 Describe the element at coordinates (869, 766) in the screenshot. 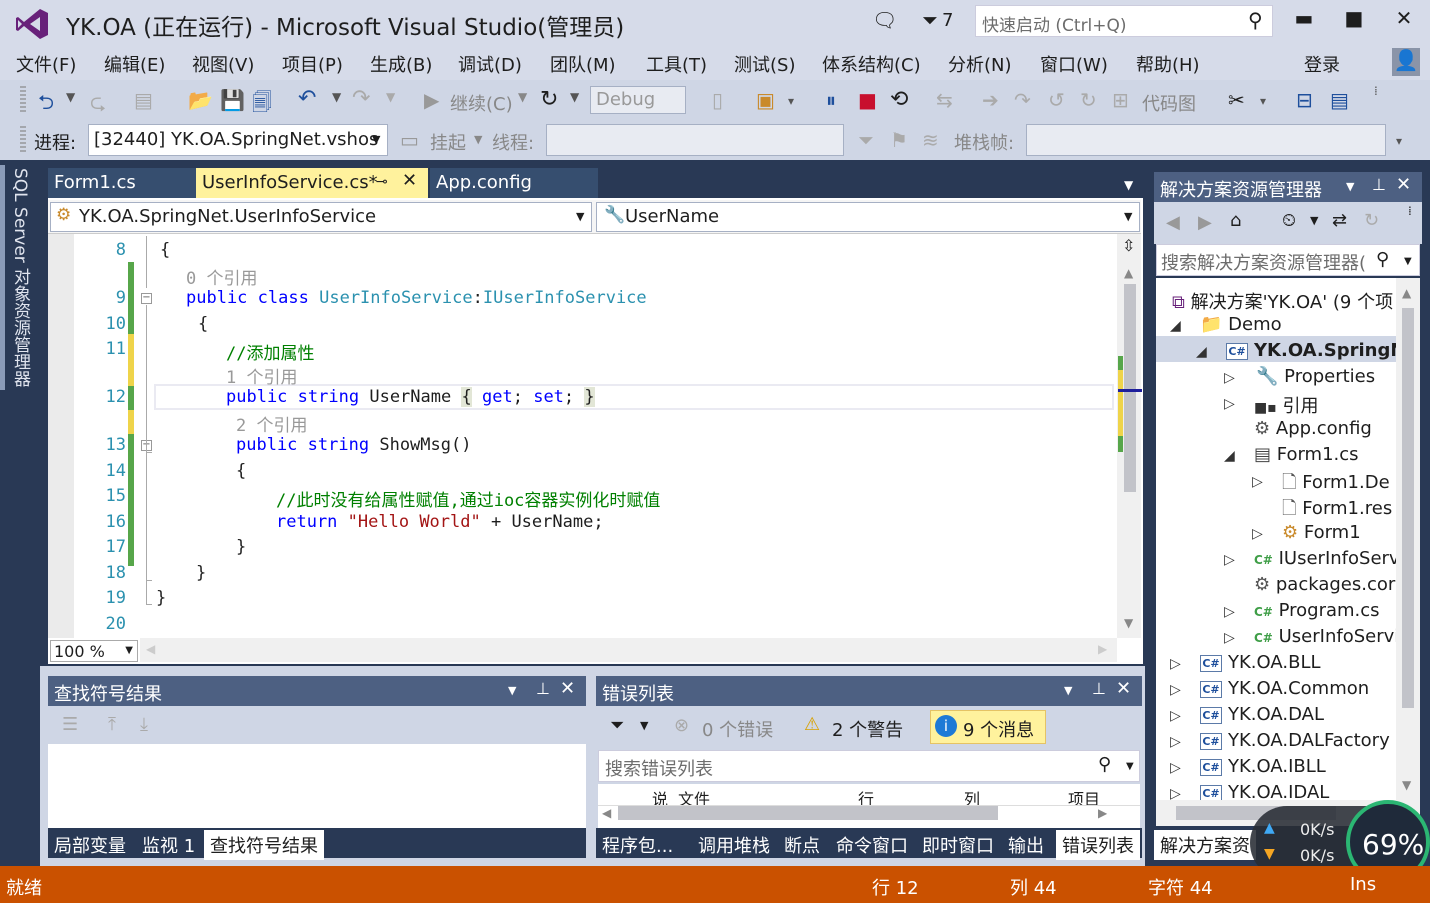

I see `error-search-input: 搜索错误列表` at that location.